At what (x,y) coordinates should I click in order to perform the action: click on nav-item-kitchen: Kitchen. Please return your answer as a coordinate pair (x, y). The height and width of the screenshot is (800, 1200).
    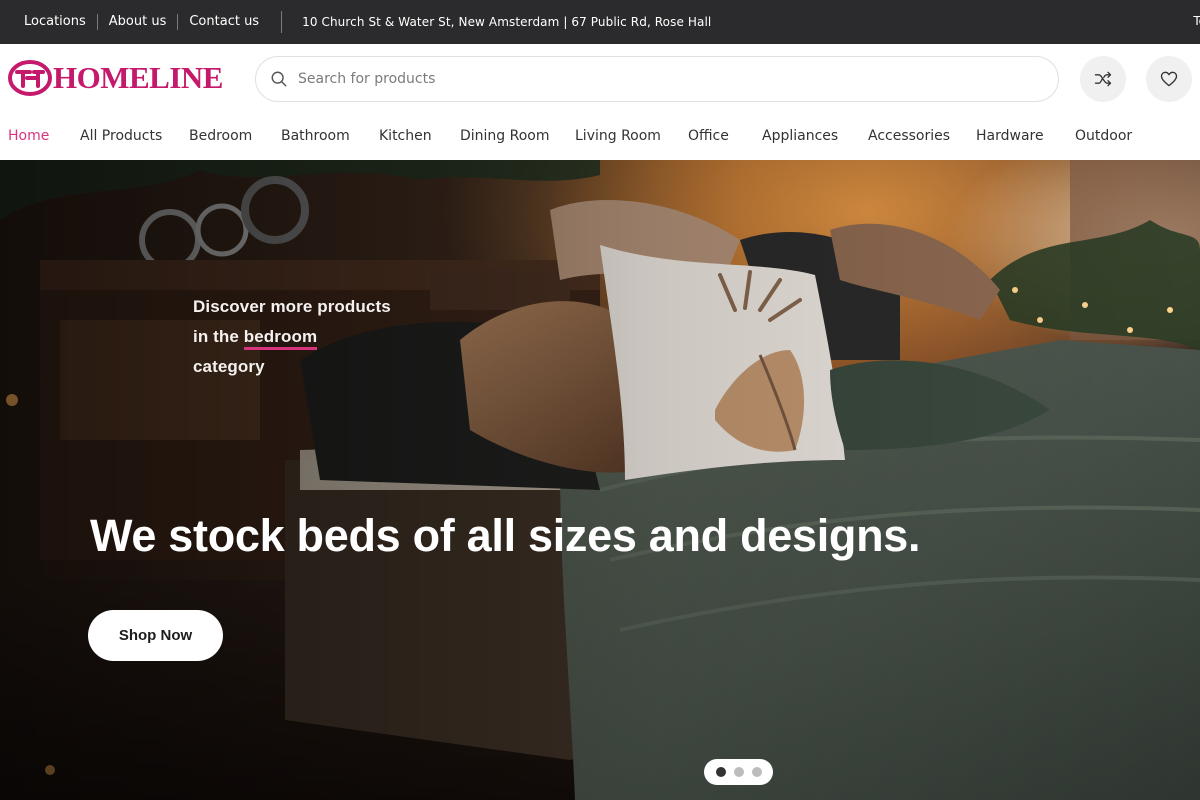
    Looking at the image, I should click on (405, 136).